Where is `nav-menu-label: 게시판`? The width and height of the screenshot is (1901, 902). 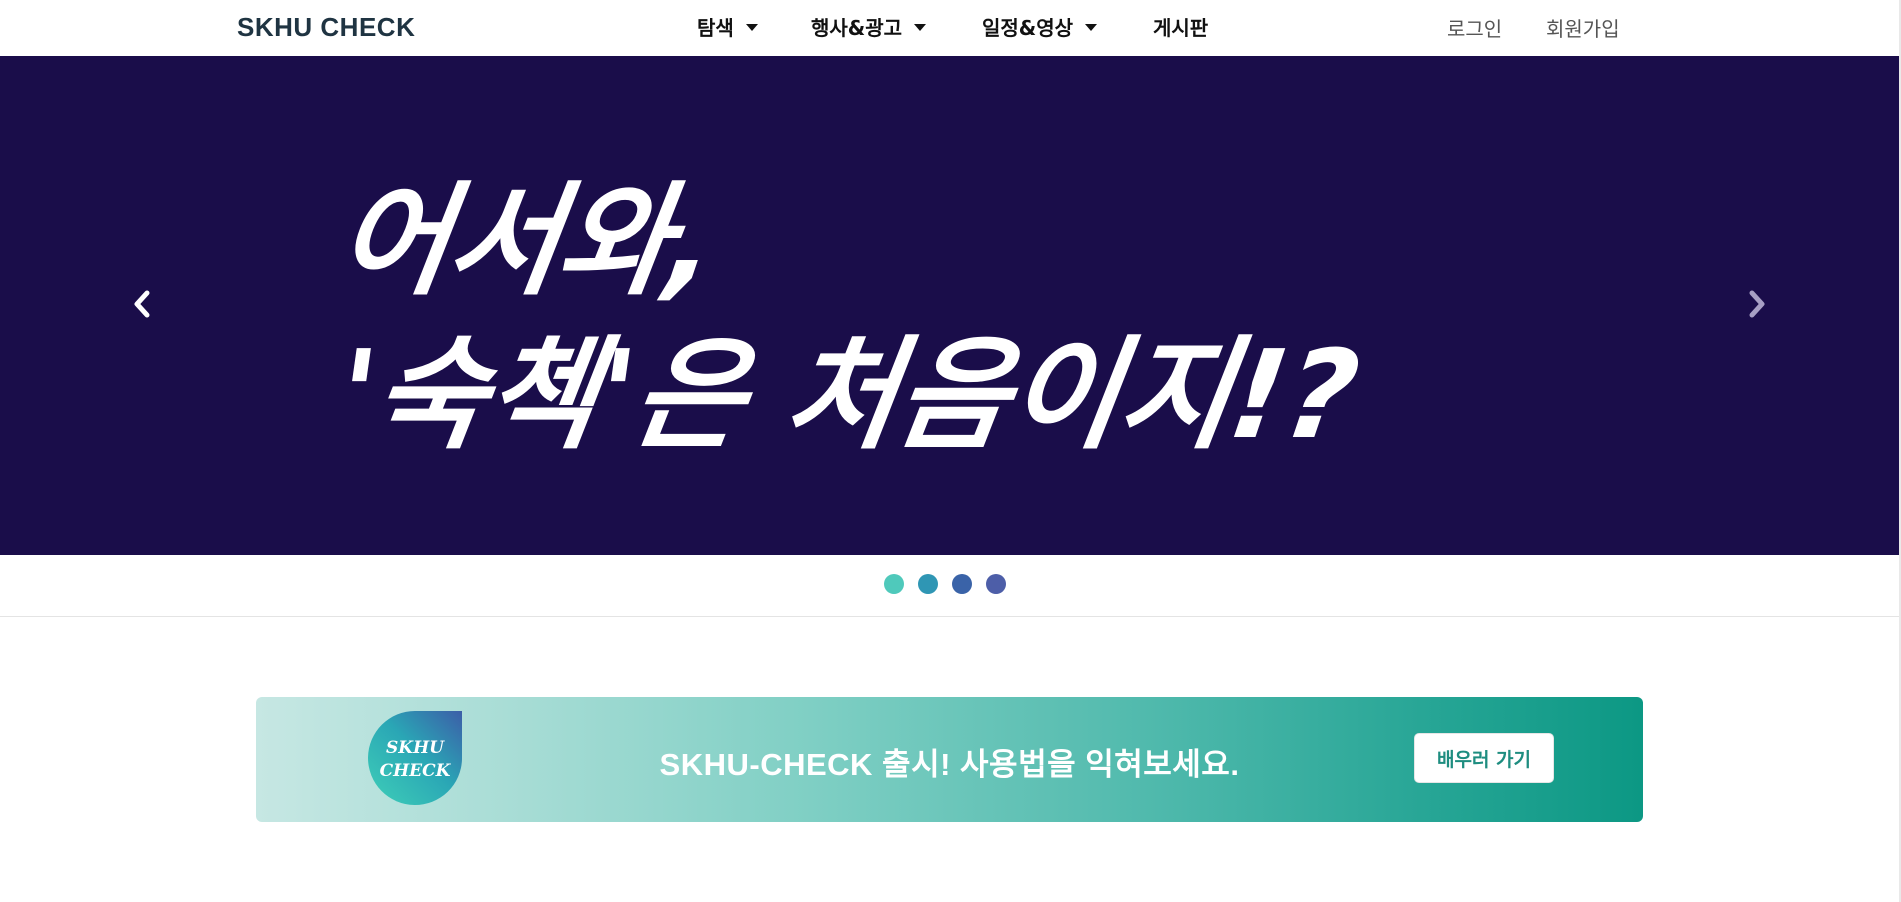
nav-menu-label: 게시판 is located at coordinates (1181, 28).